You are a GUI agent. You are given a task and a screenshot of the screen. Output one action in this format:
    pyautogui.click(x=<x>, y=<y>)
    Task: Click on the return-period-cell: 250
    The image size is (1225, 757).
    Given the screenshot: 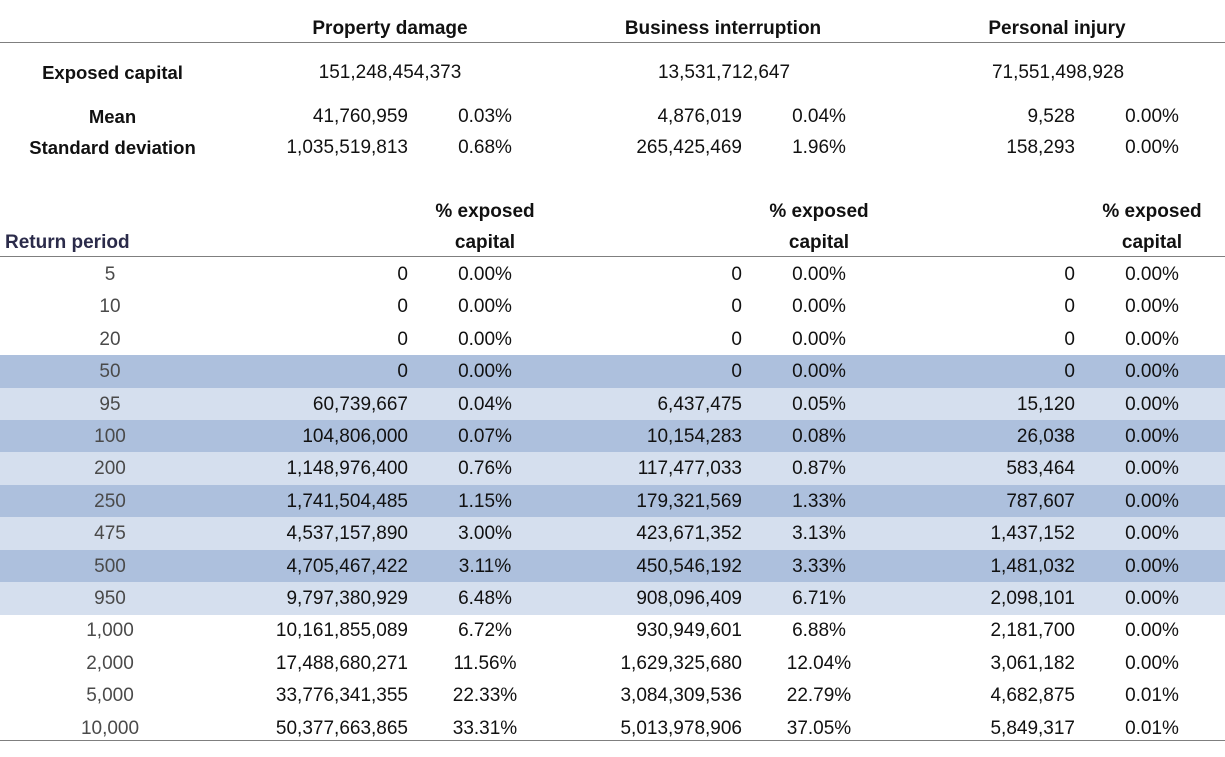 What is the action you would take?
    pyautogui.click(x=110, y=501)
    